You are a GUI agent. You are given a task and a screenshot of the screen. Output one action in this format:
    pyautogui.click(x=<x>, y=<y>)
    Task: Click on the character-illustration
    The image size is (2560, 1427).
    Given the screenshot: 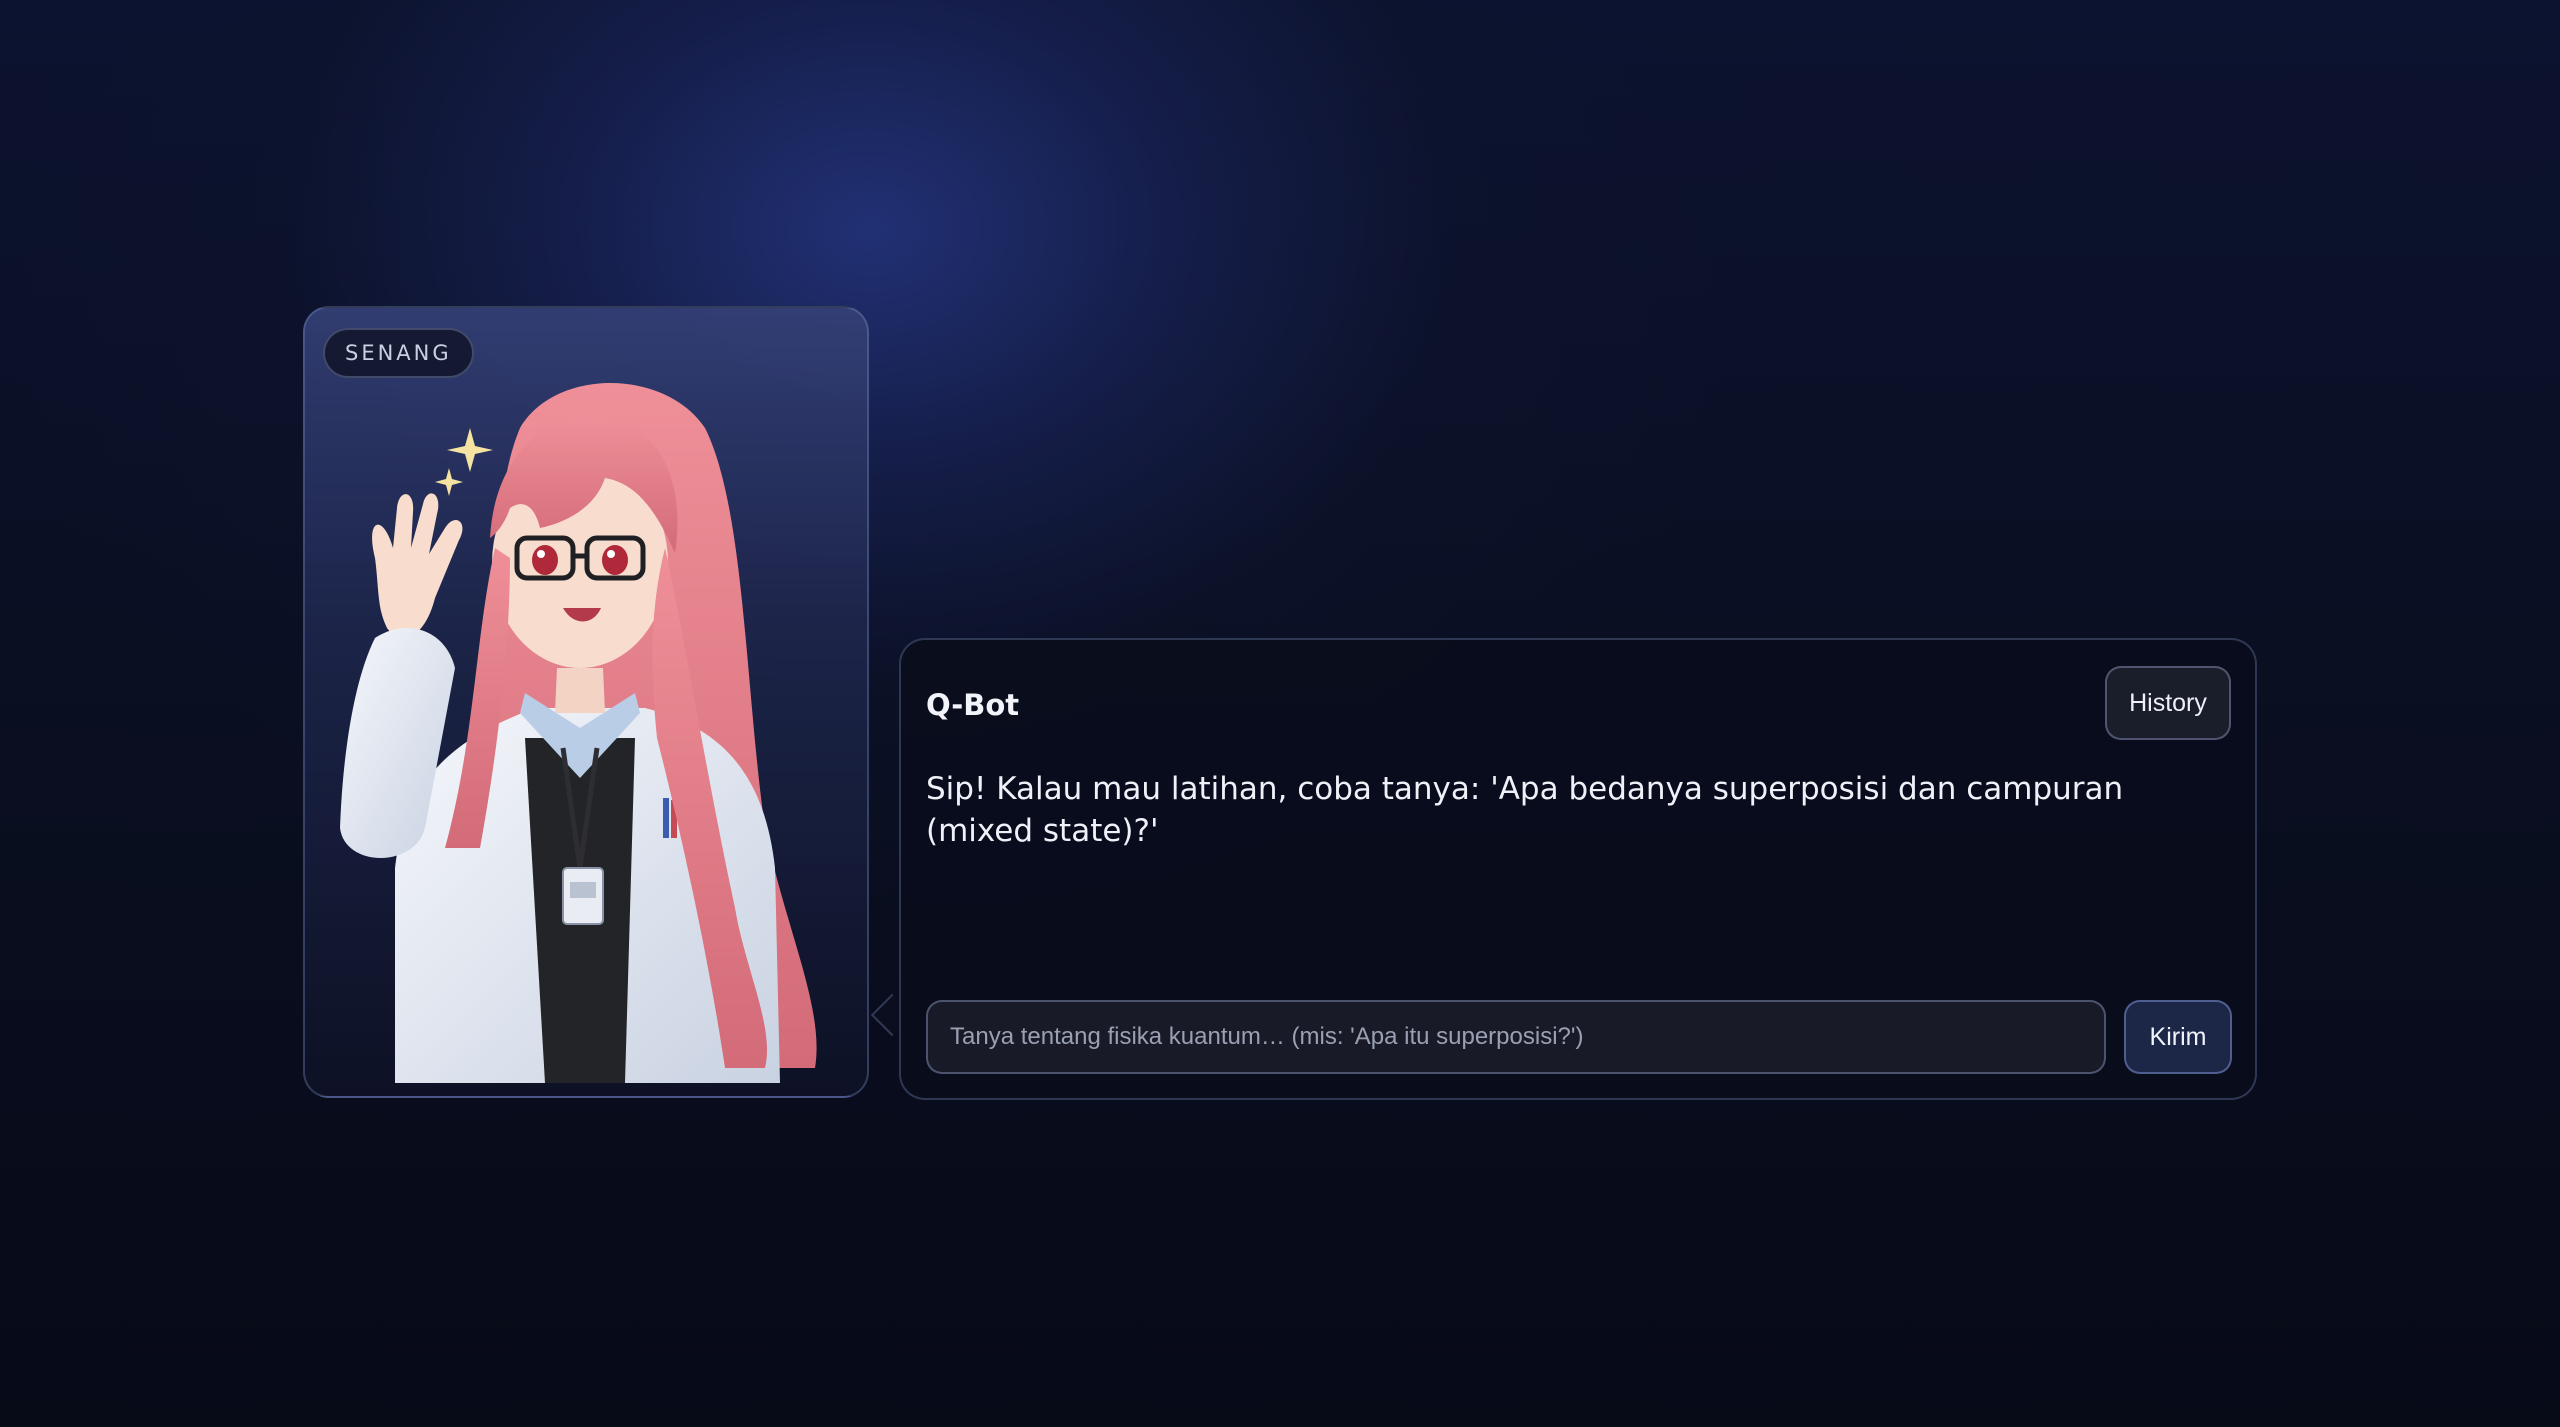 What is the action you would take?
    pyautogui.click(x=578, y=733)
    